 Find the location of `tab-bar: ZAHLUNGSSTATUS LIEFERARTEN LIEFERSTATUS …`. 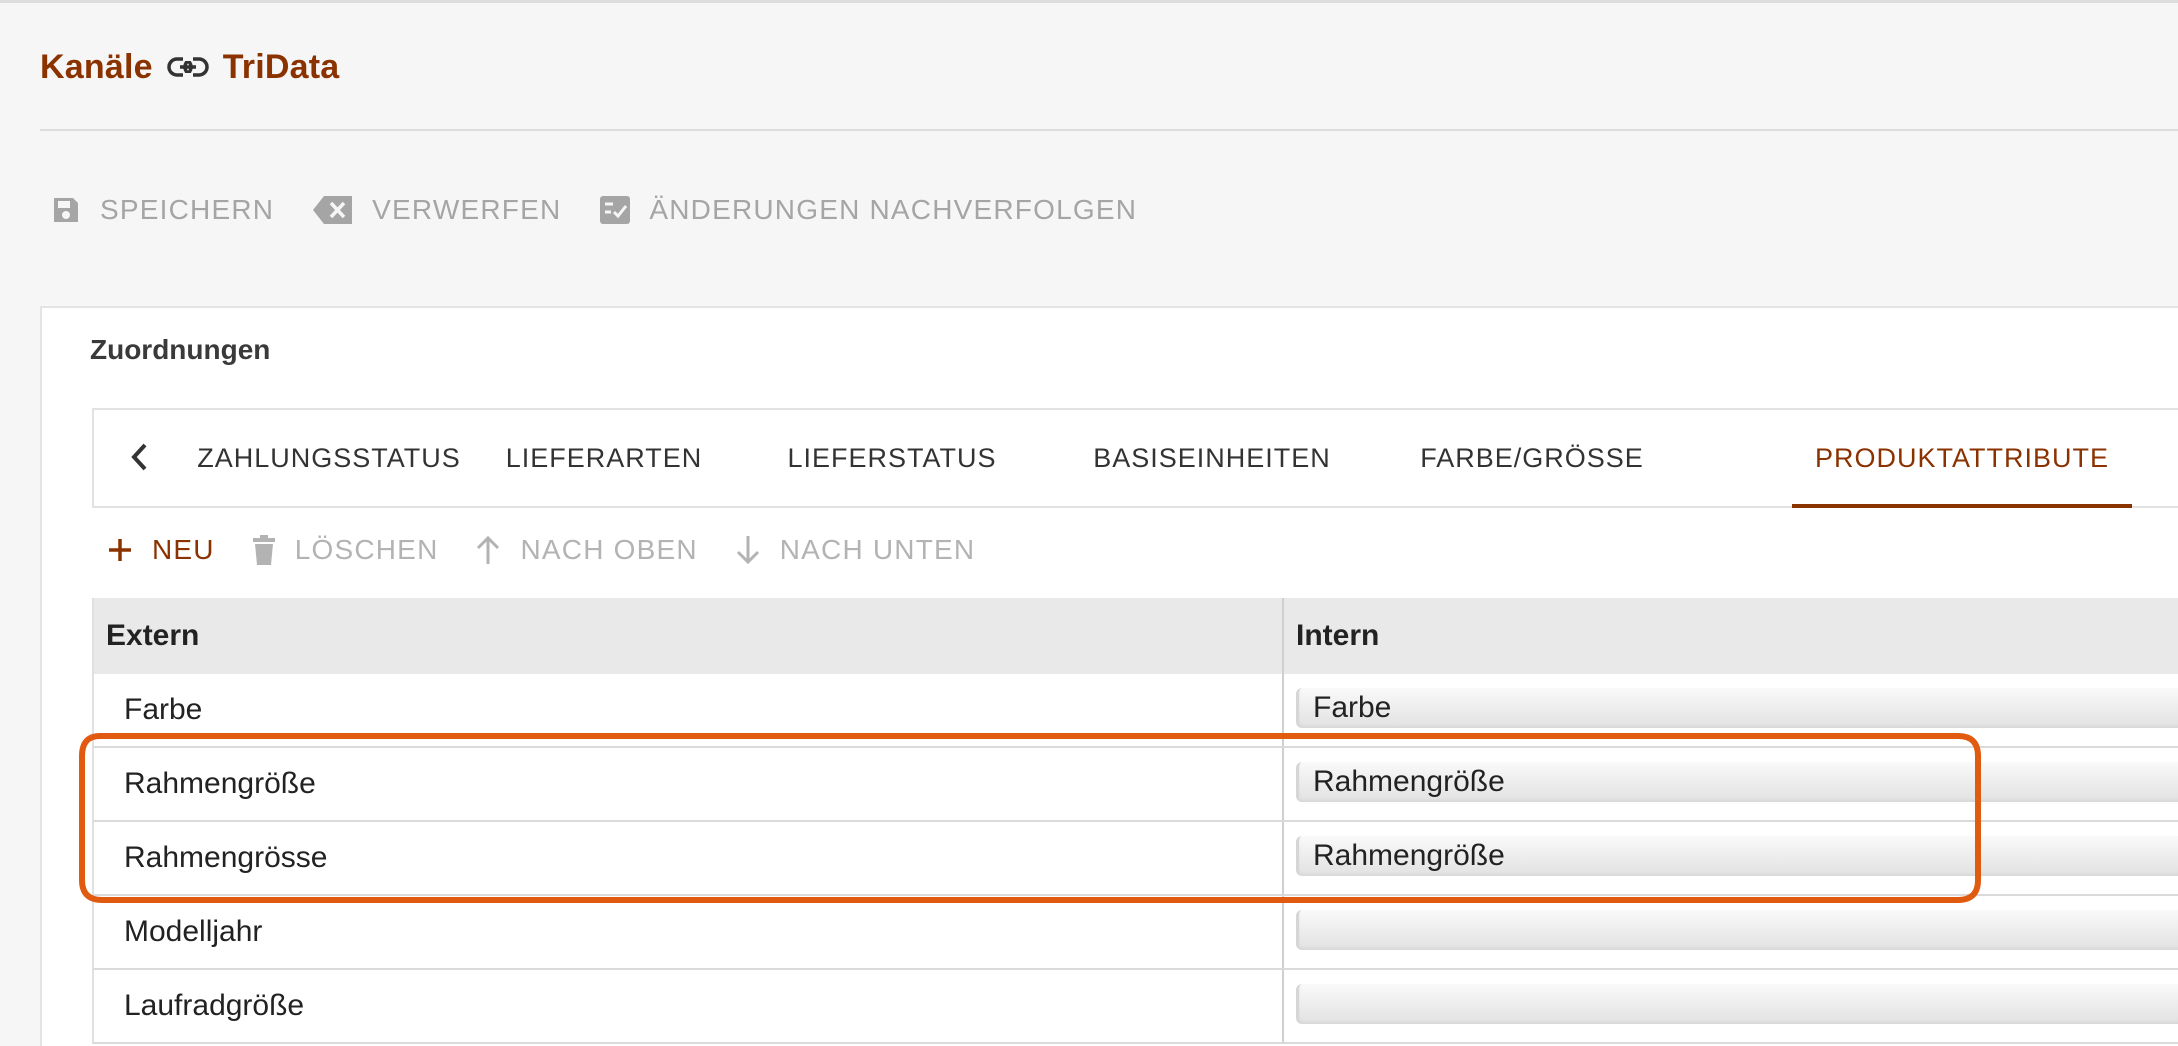

tab-bar: ZAHLUNGSSTATUS LIEFERARTEN LIEFERSTATUS … is located at coordinates (1135, 458).